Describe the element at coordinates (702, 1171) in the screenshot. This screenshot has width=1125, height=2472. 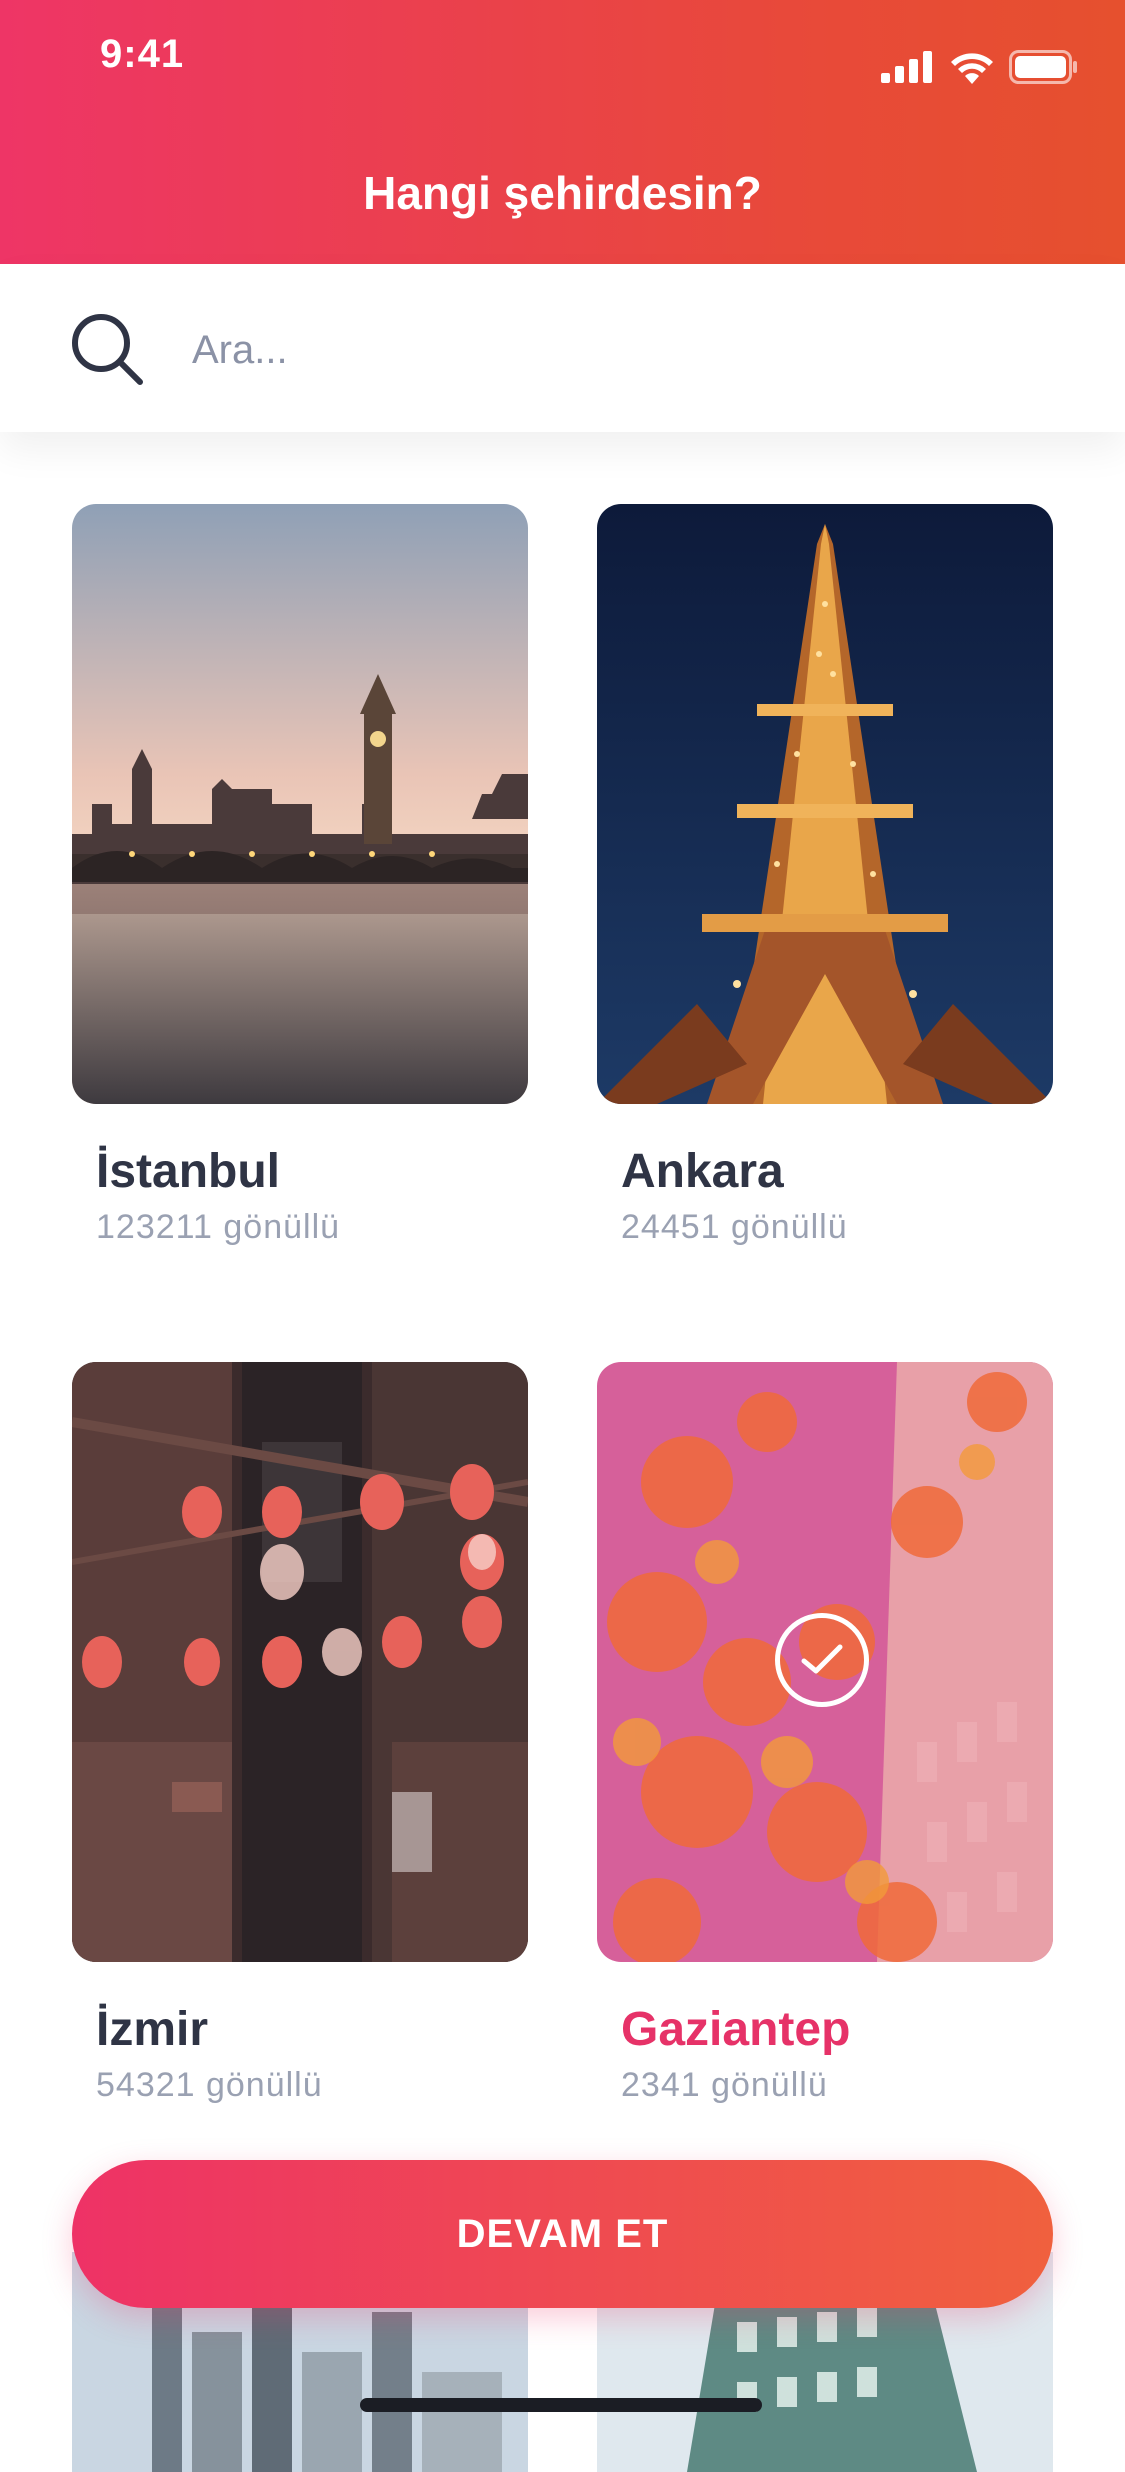
I see `city-name: Ankara` at that location.